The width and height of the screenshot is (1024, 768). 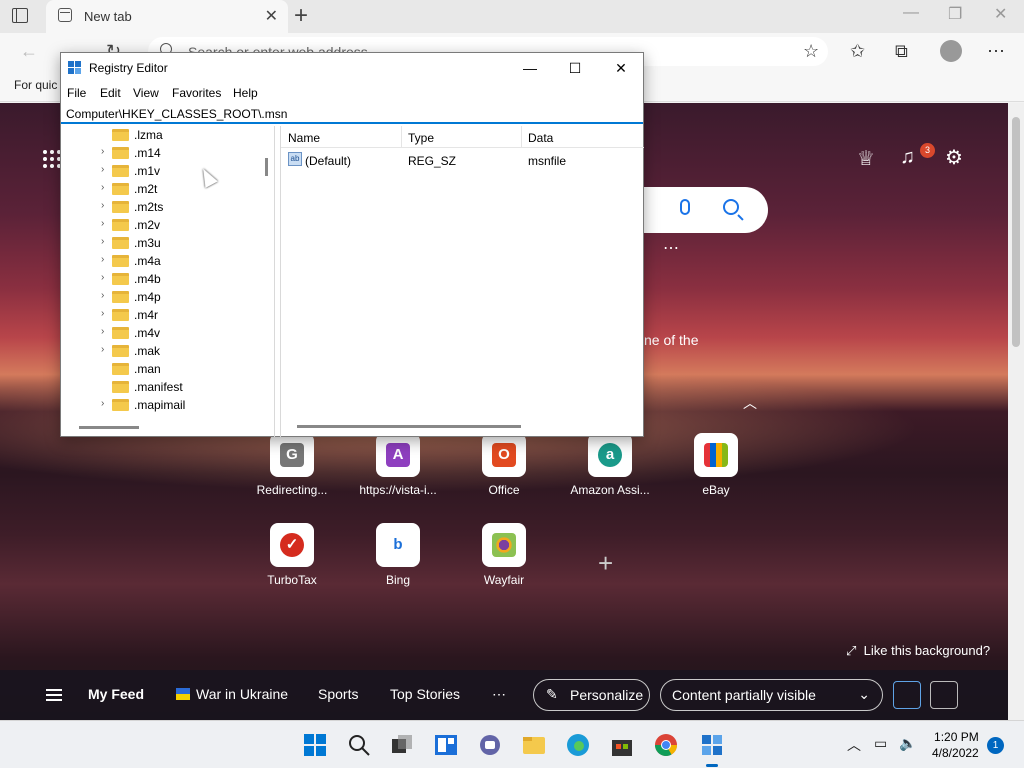 I want to click on restore-icon: ❐, so click(x=955, y=14).